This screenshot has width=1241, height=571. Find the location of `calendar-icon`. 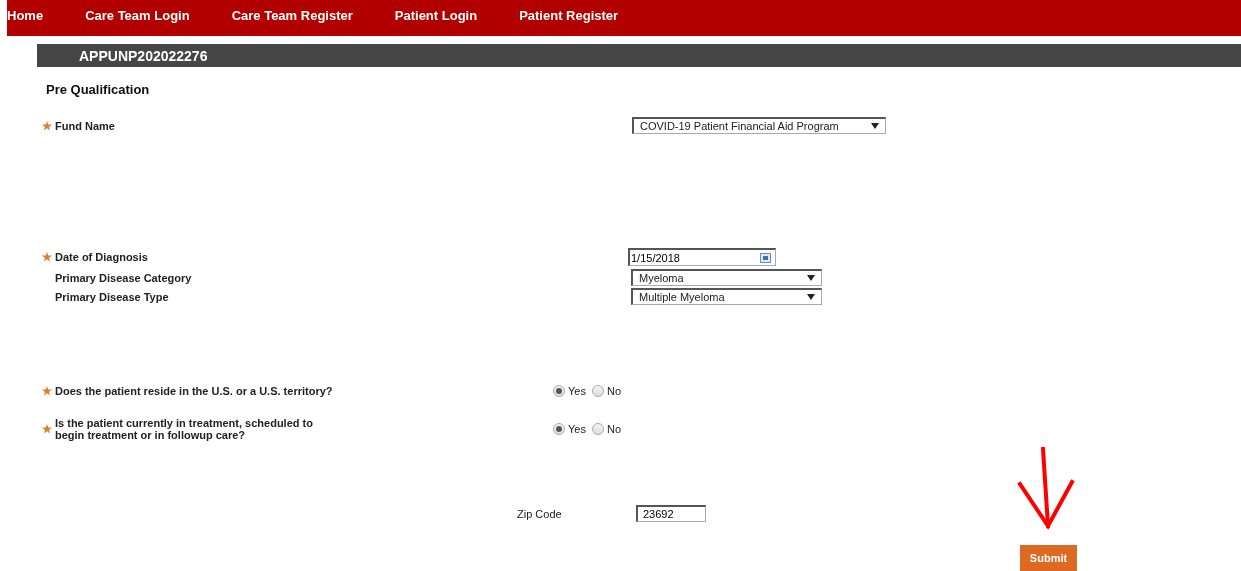

calendar-icon is located at coordinates (765, 257).